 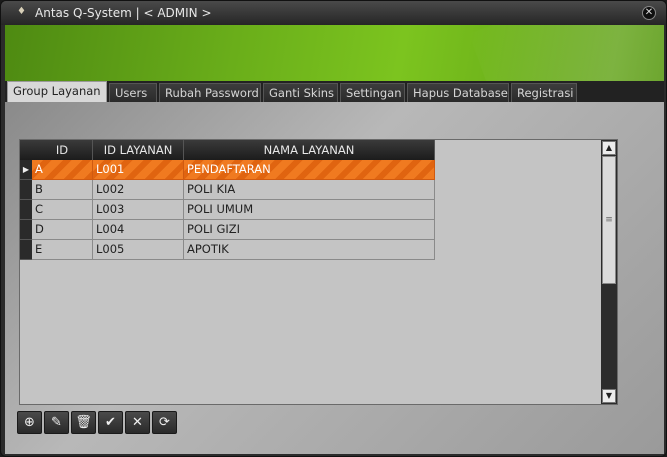 I want to click on grid-header: ID ID LAYANAN NAMA LAYANAN, so click(x=227, y=150).